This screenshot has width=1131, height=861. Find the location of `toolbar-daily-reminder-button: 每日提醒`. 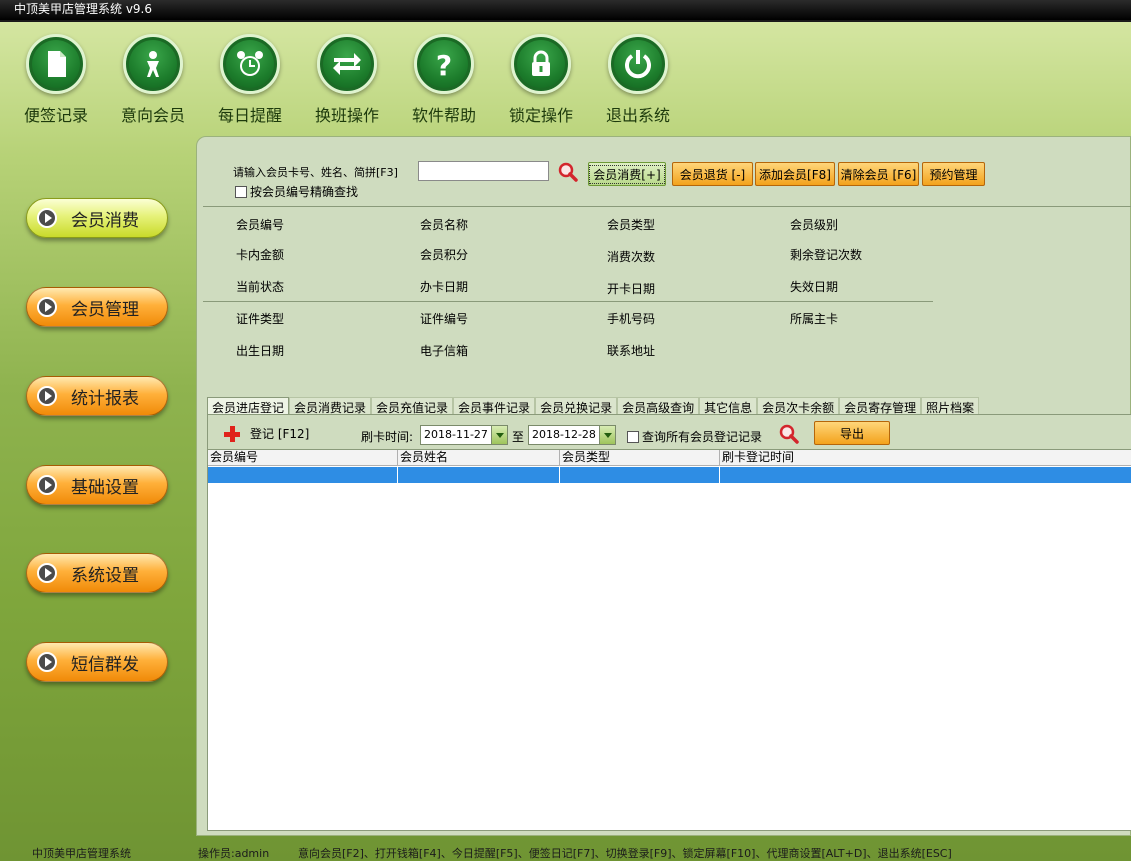

toolbar-daily-reminder-button: 每日提醒 is located at coordinates (250, 80).